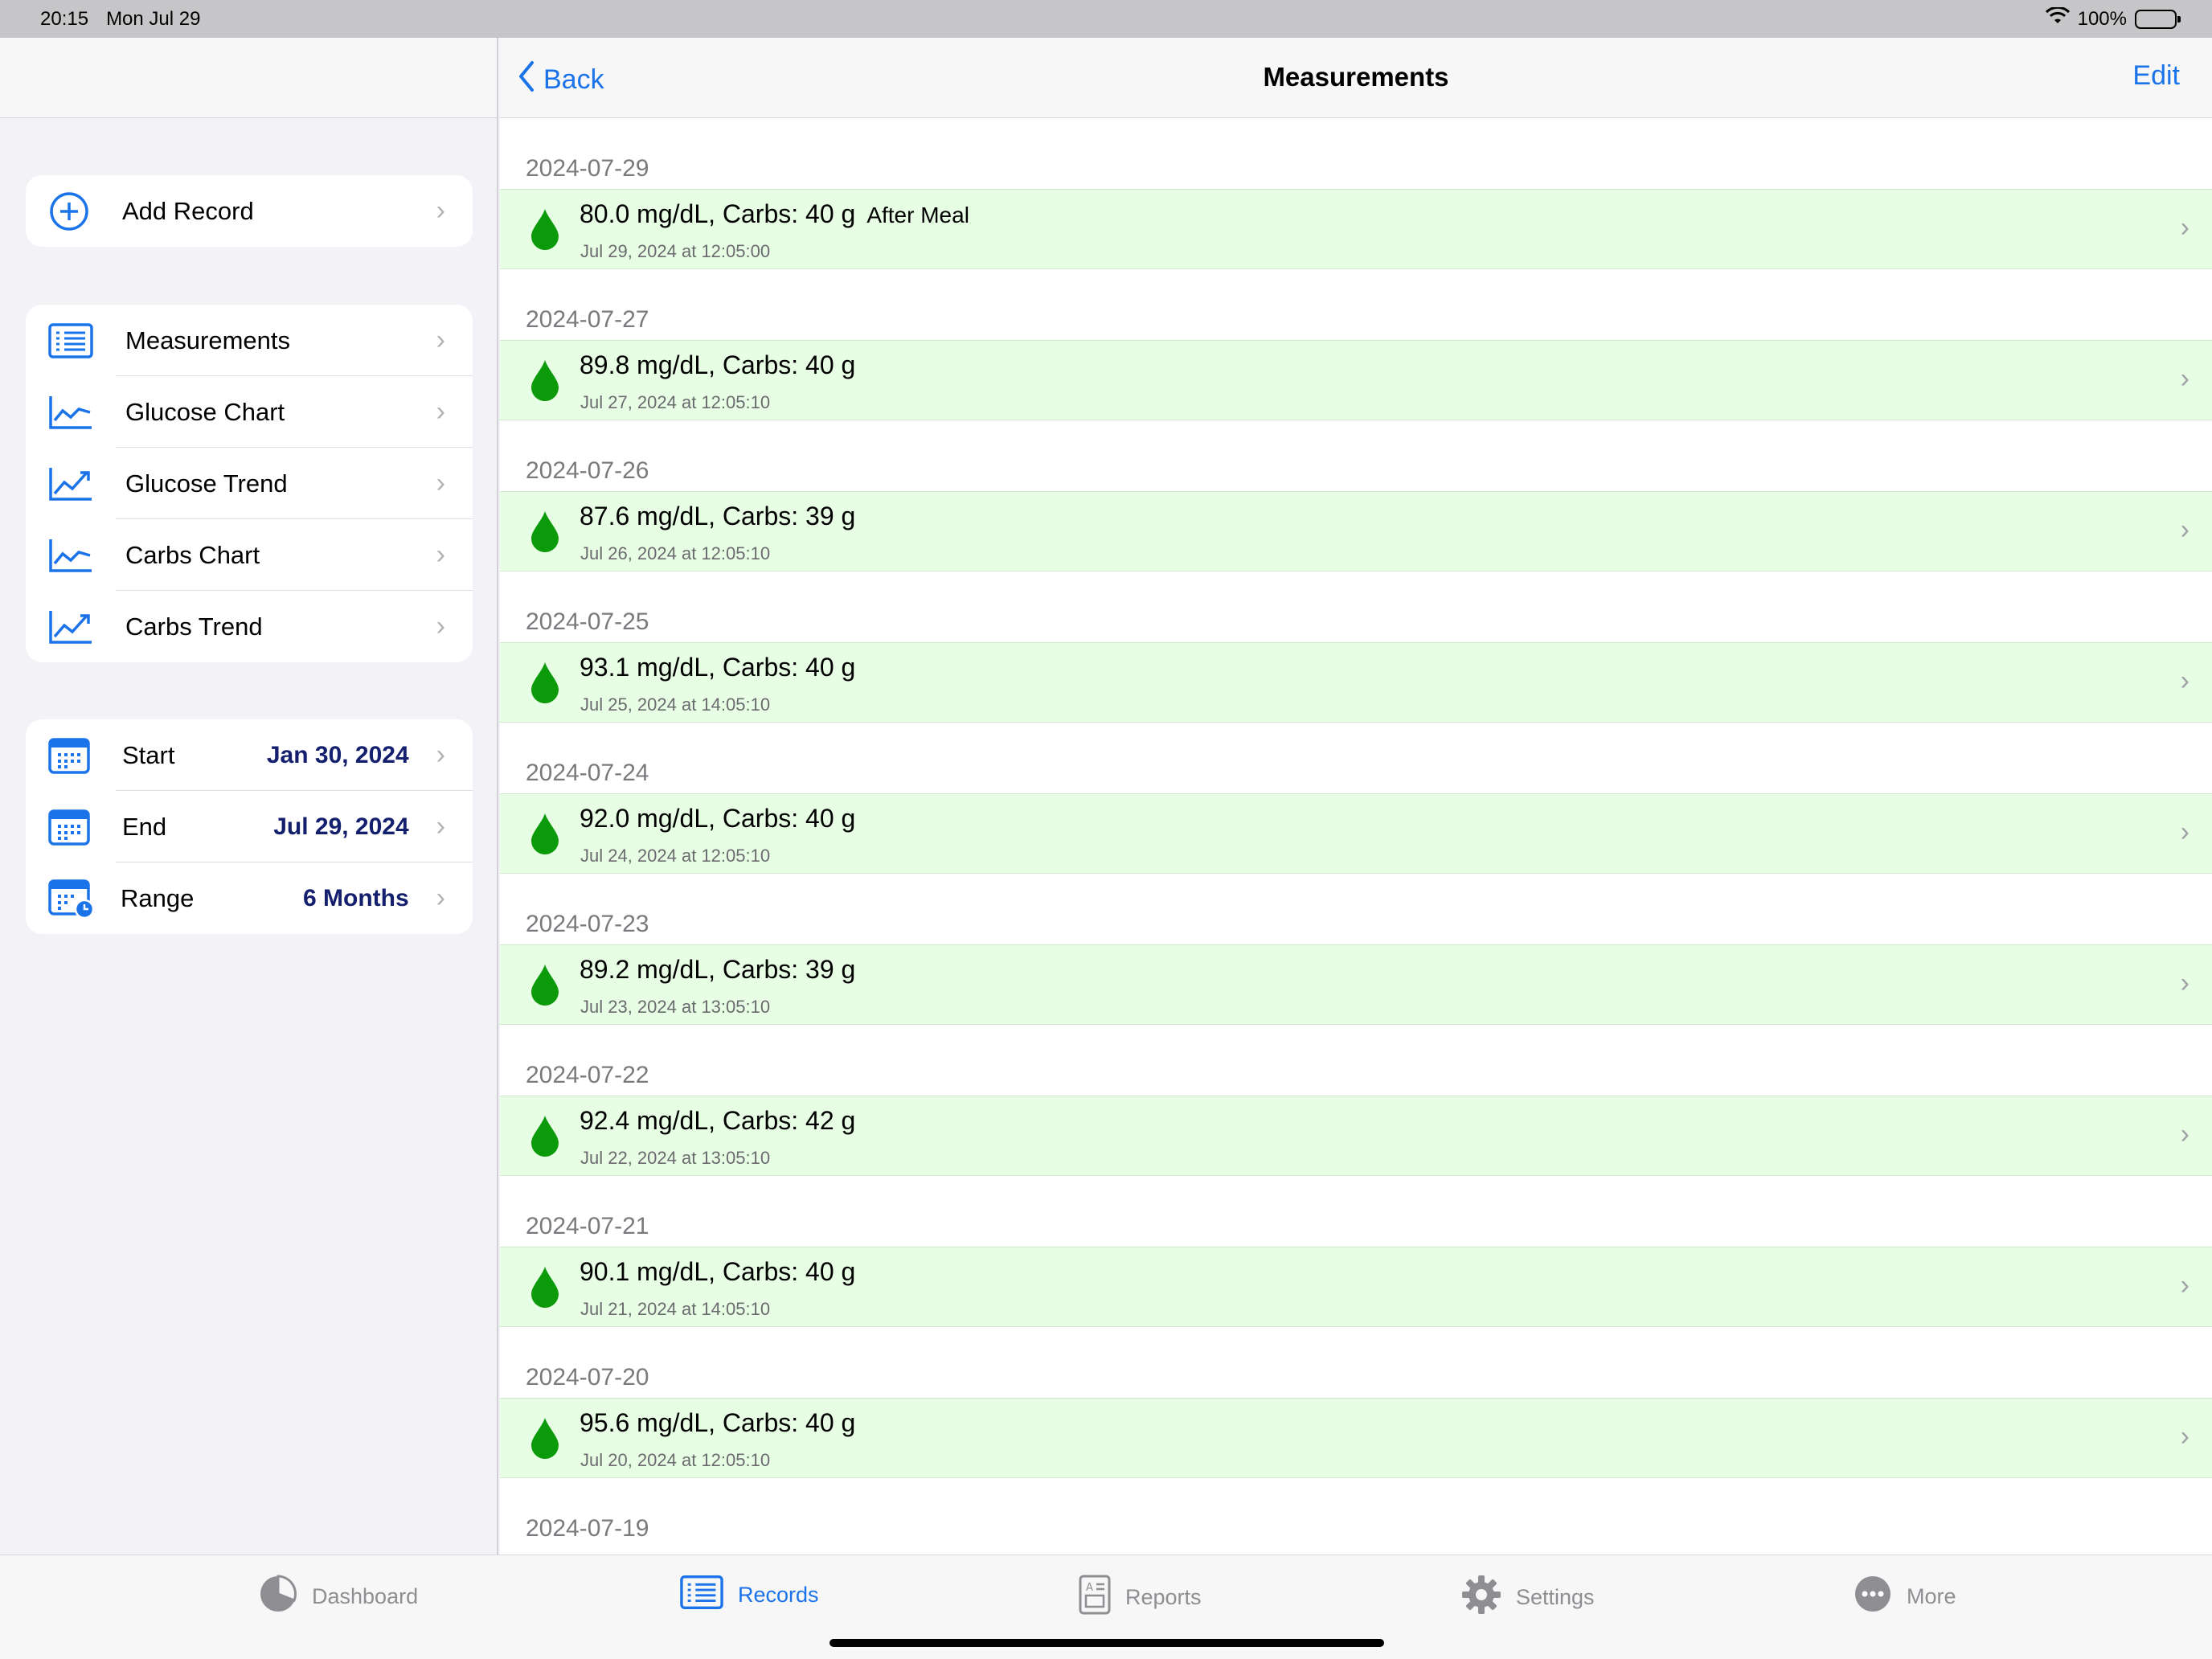 The image size is (2212, 1659). Describe the element at coordinates (1356, 78) in the screenshot. I see `navigation-bar: Back Measurements Edit` at that location.